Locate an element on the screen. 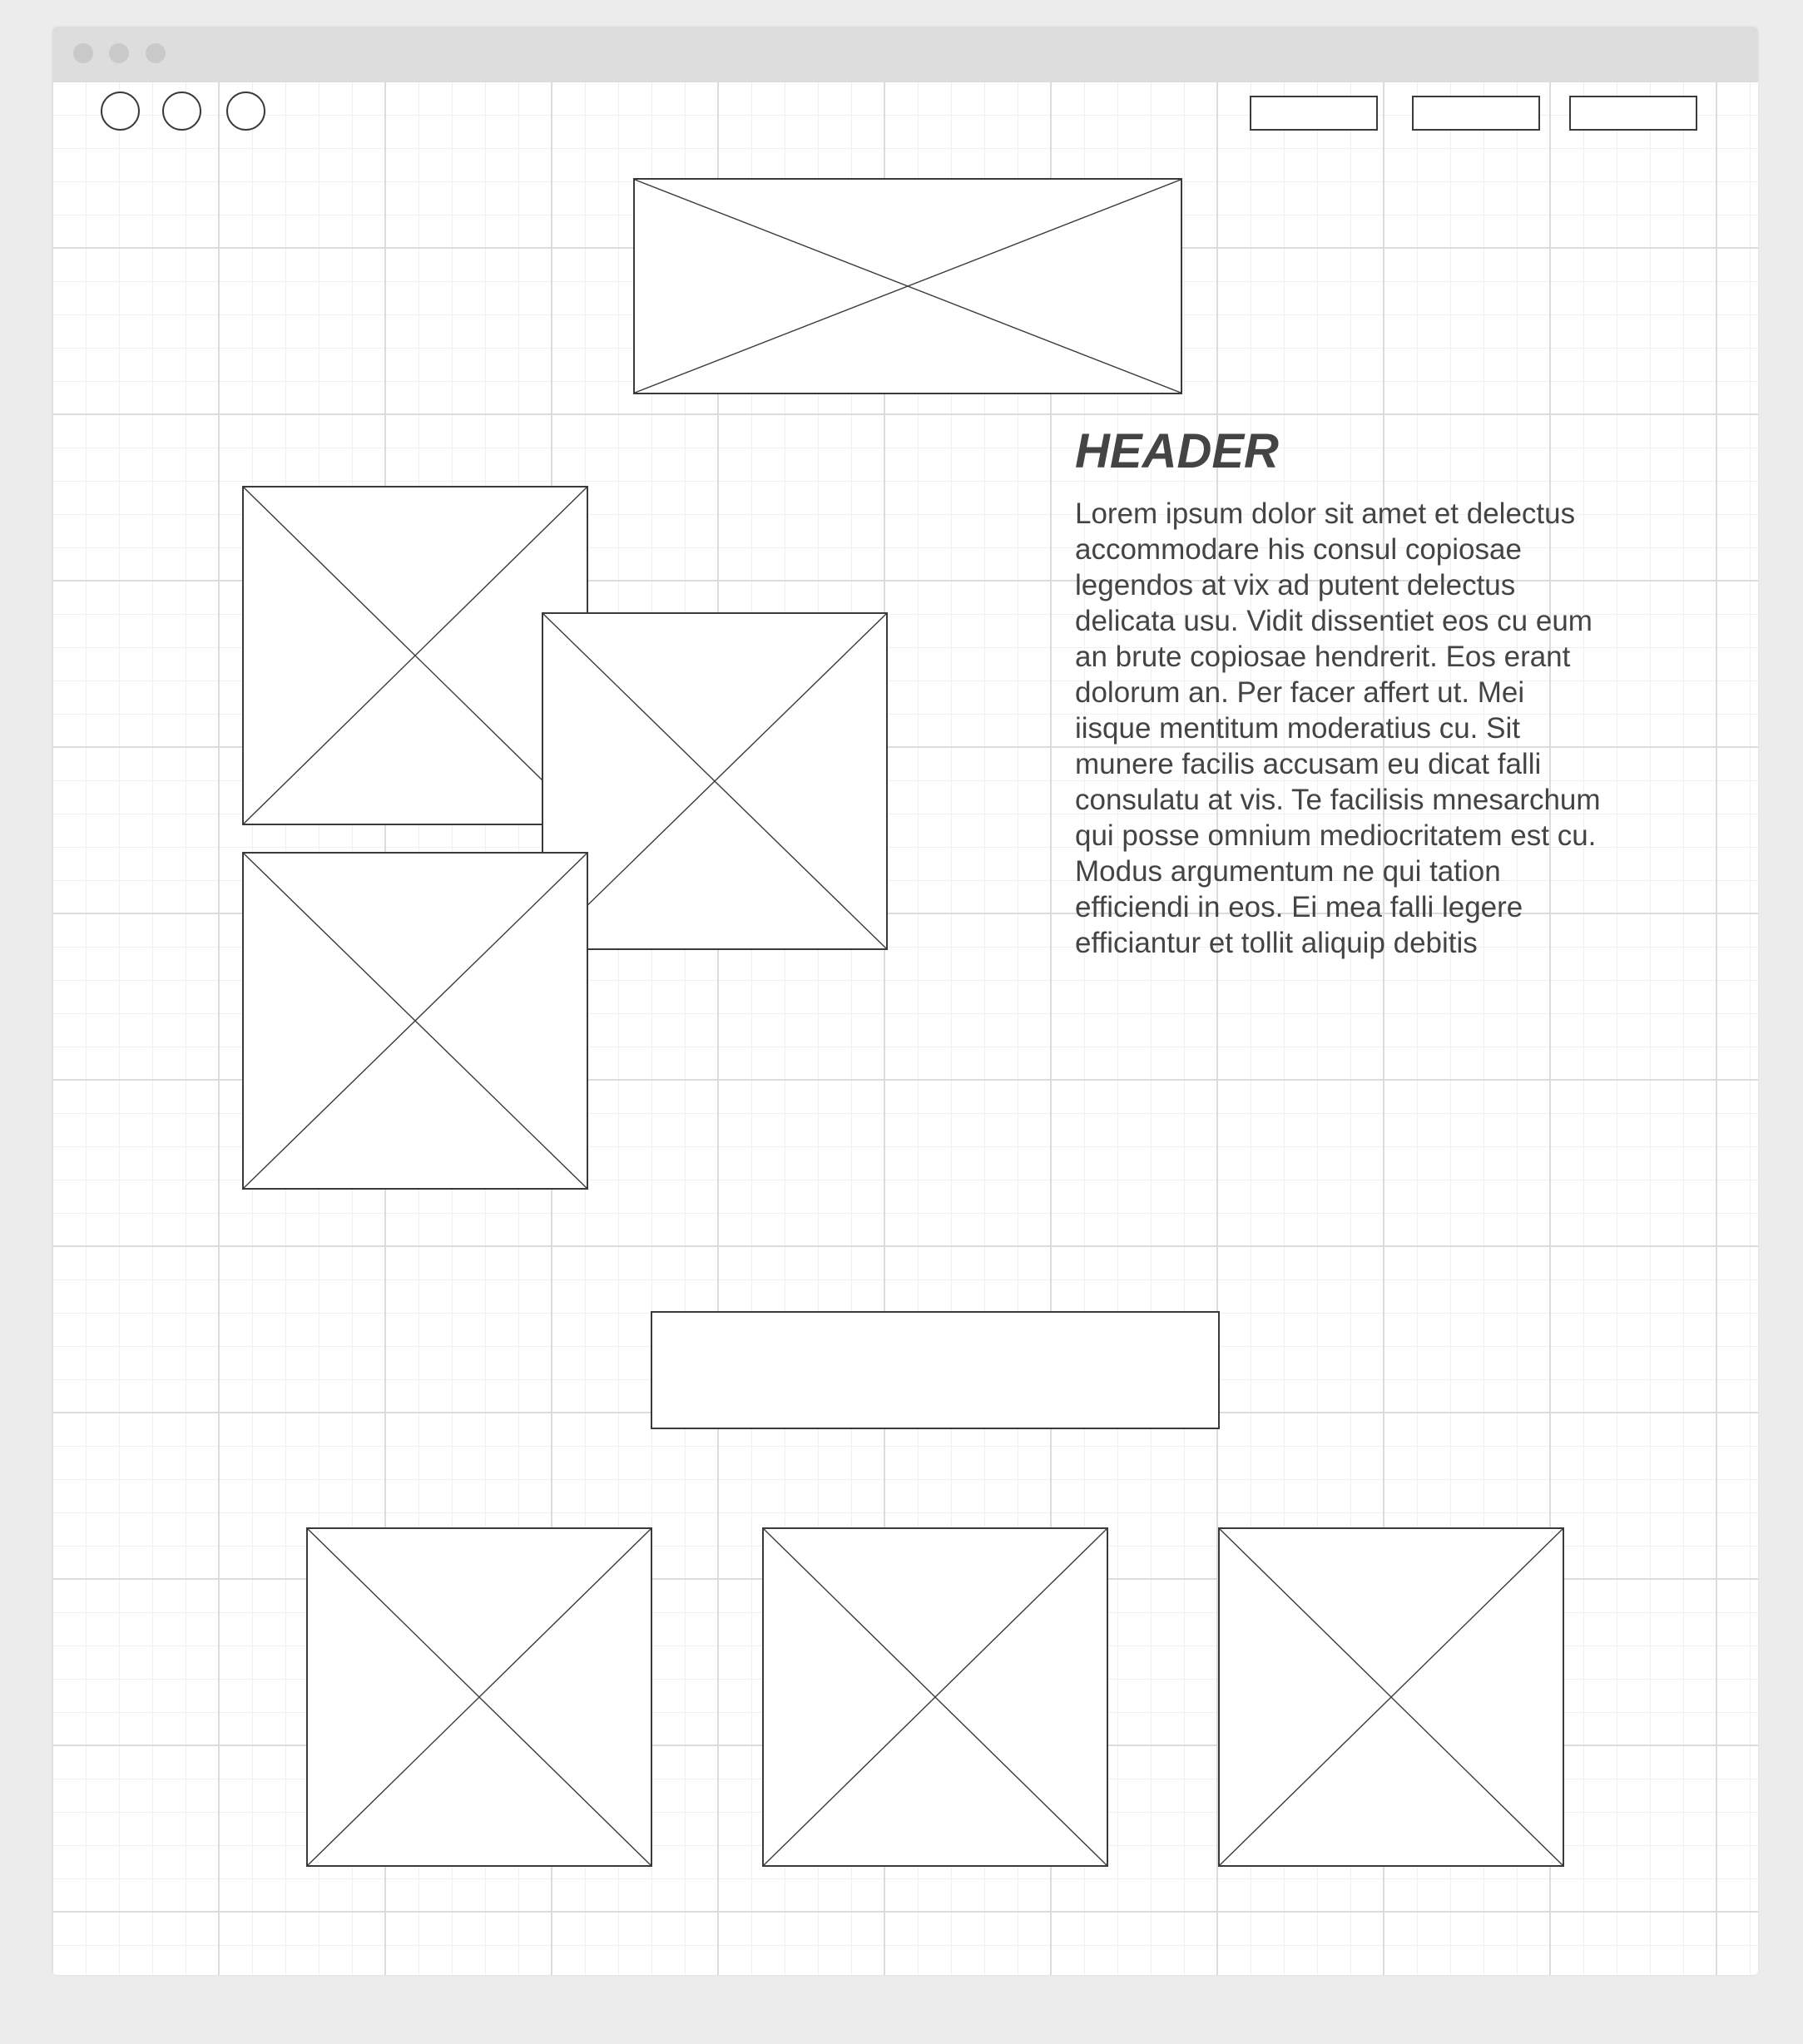 The image size is (1803, 2044). window-close-dot is located at coordinates (83, 53).